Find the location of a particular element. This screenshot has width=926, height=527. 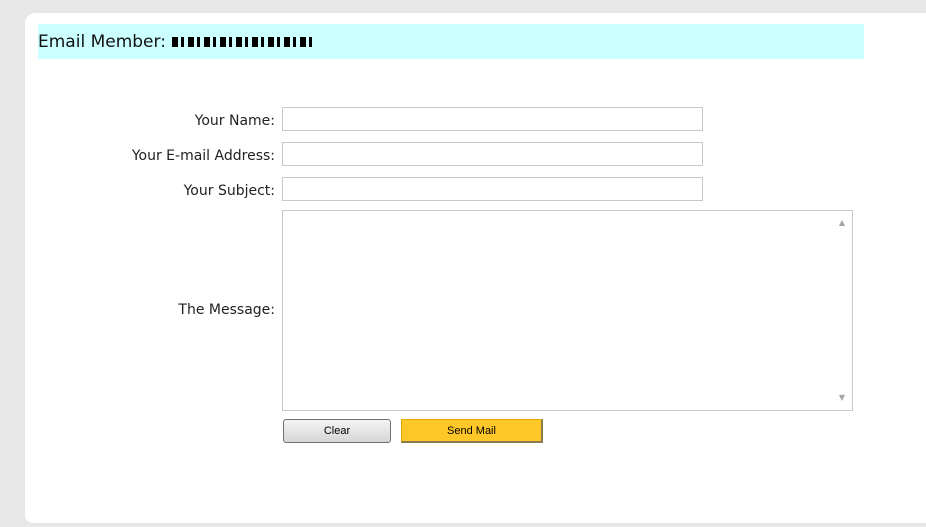

email-field is located at coordinates (492, 154).